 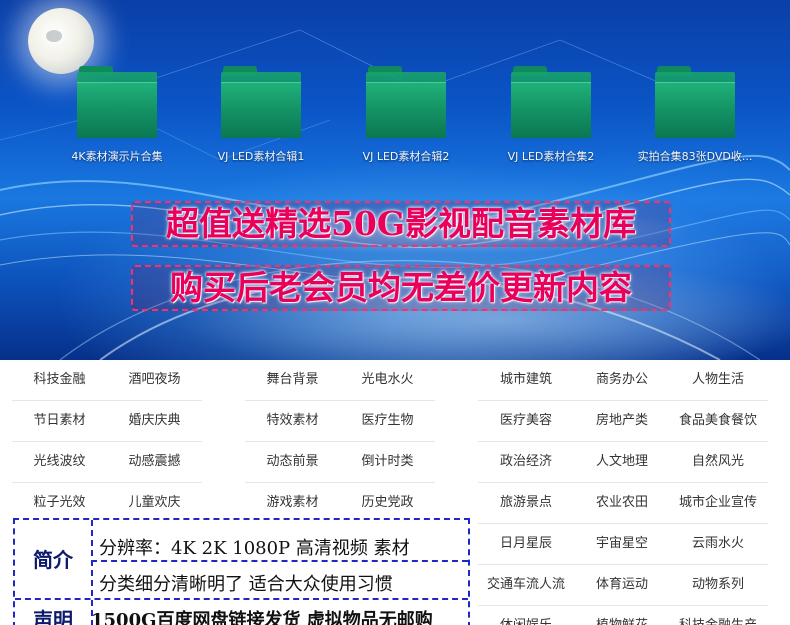 I want to click on category-group-2: 舞台背景 光电水火 特效素材 医疗生物 动态前景 倒计时类 游戏素材 历史党政, so click(x=340, y=442).